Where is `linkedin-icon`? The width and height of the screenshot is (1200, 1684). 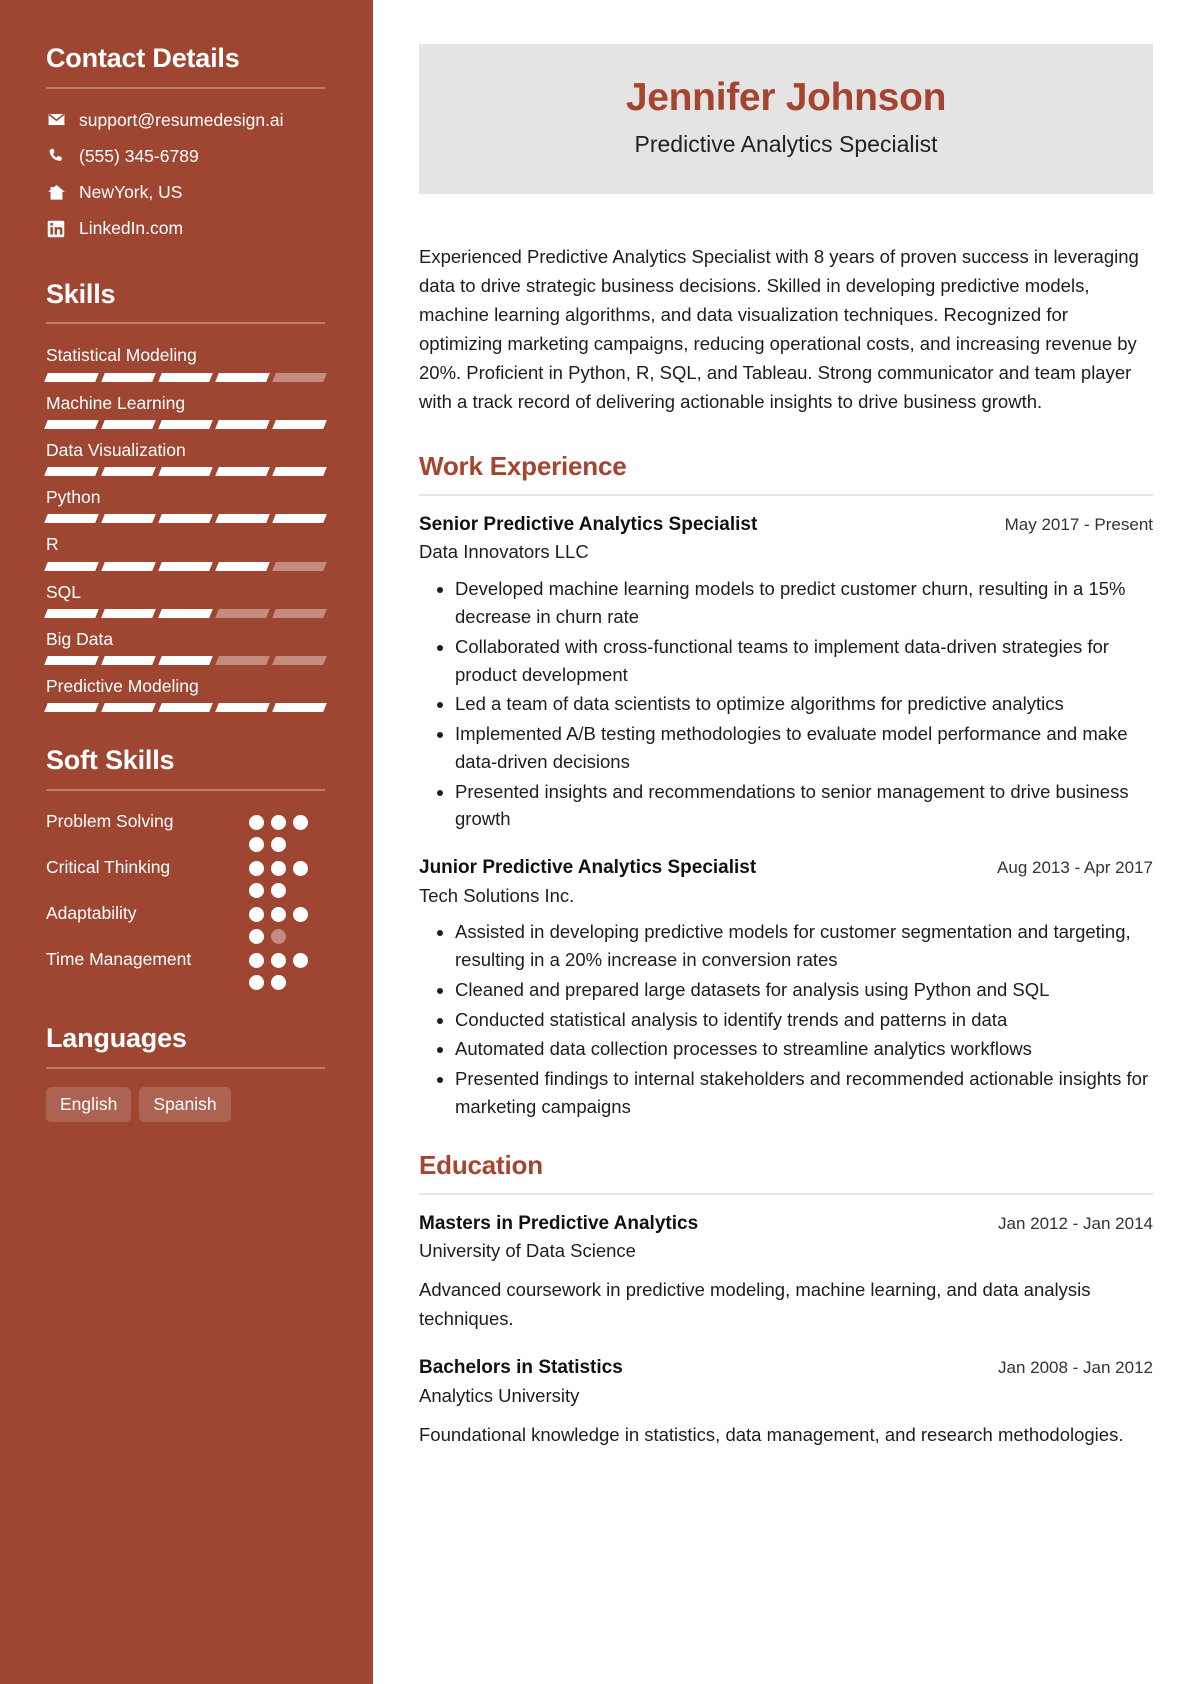
linkedin-icon is located at coordinates (56, 229).